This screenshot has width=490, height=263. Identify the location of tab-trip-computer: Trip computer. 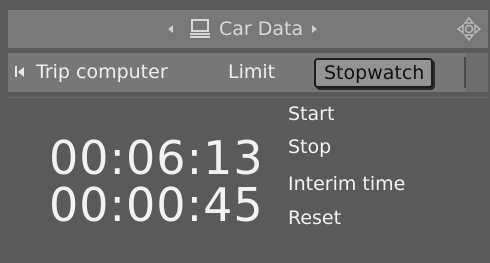
(102, 72).